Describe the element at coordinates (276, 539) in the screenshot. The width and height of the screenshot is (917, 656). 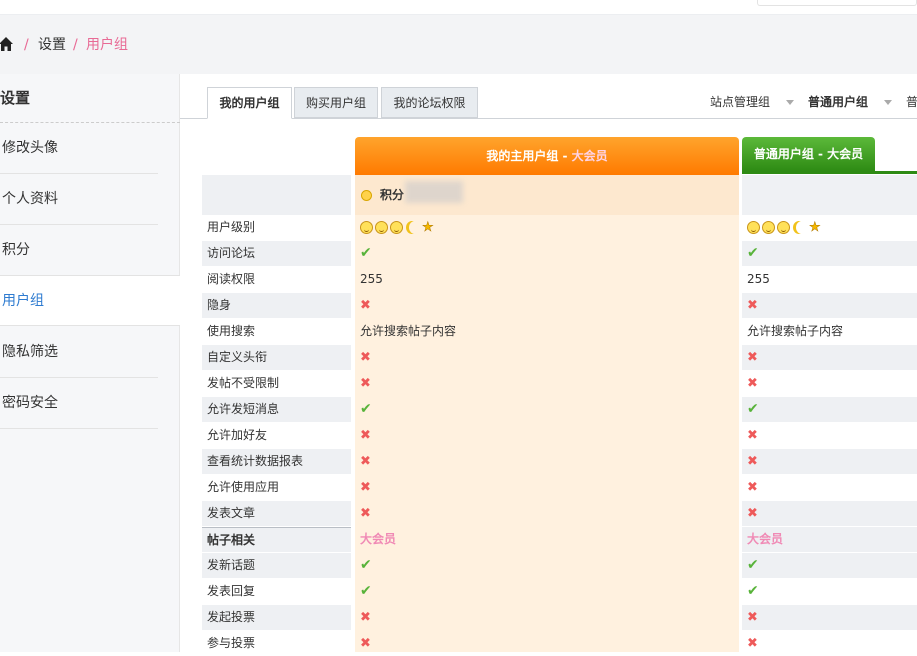
I see `row-label: 帖子相关` at that location.